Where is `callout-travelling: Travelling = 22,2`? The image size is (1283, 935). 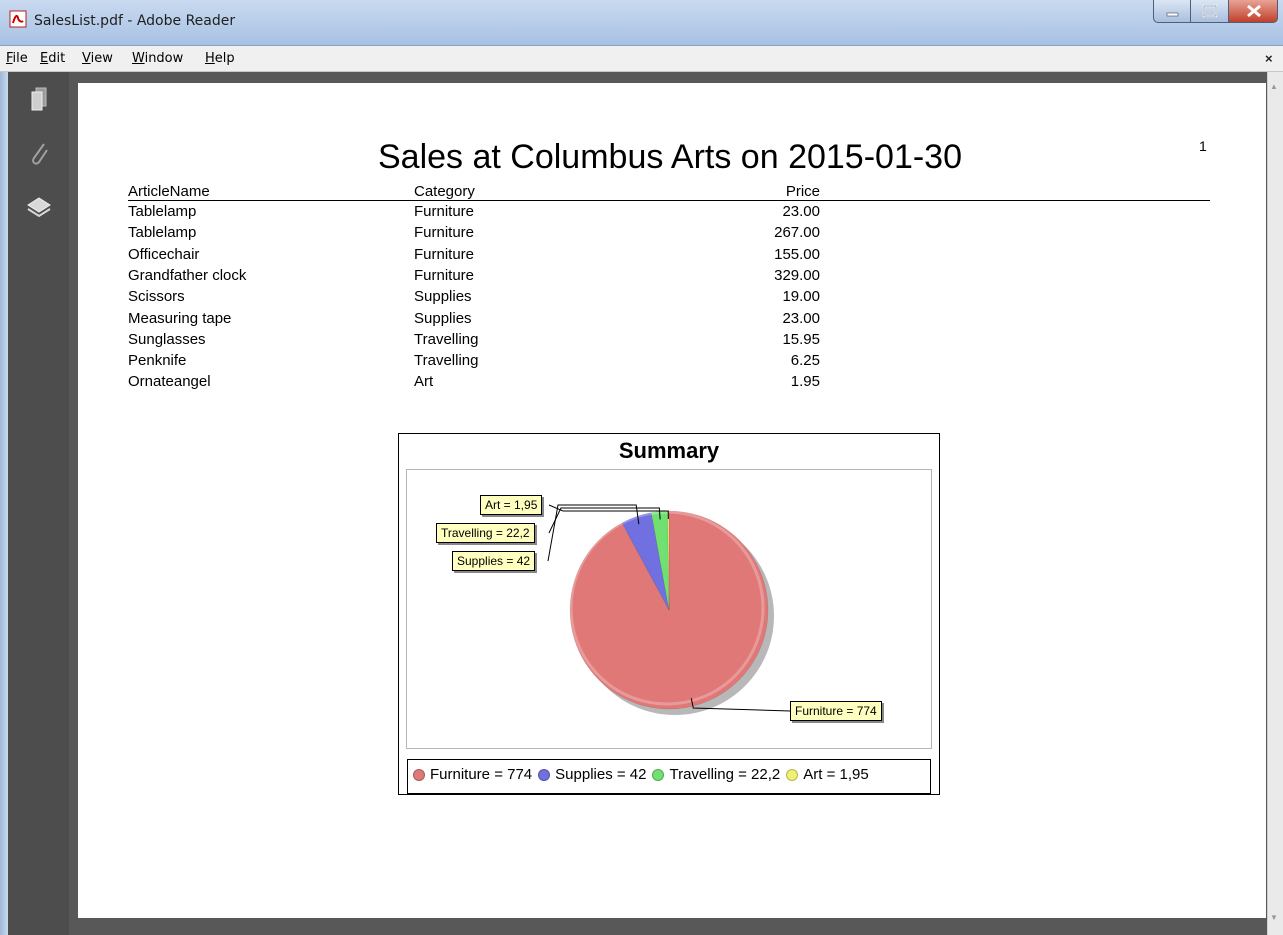
callout-travelling: Travelling = 22,2 is located at coordinates (485, 533).